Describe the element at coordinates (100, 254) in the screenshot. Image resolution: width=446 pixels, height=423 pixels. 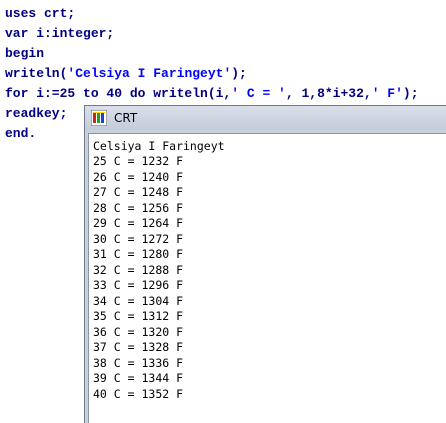
I see `crt-row-i: 31` at that location.